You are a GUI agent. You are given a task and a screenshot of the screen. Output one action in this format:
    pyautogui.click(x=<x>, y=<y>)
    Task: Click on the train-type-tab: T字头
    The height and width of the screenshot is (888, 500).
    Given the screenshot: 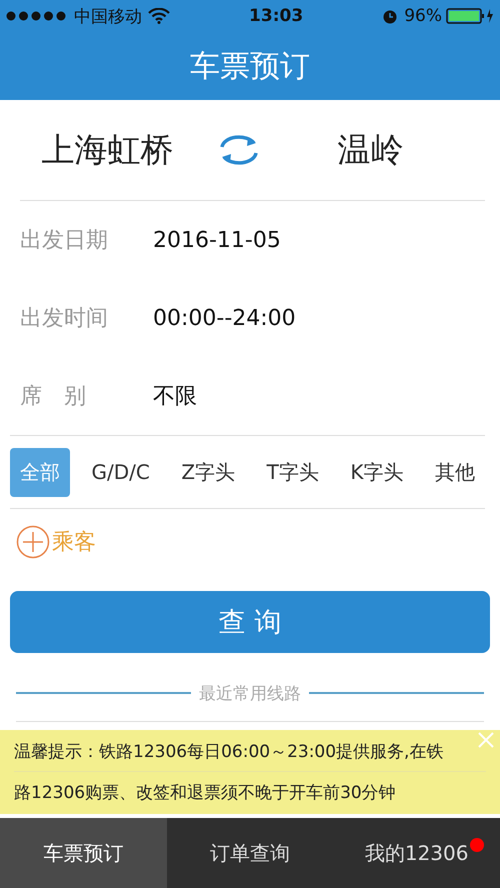 What is the action you would take?
    pyautogui.click(x=292, y=472)
    